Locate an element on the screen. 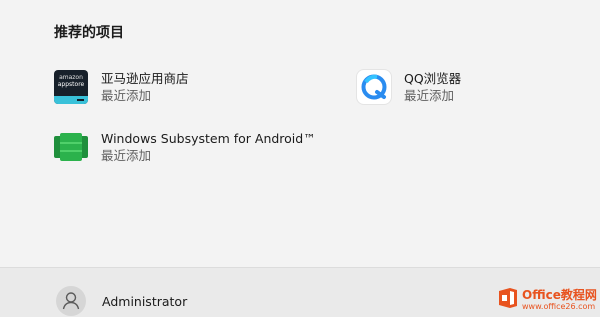 The width and height of the screenshot is (600, 317). user-avatar-icon is located at coordinates (71, 301).